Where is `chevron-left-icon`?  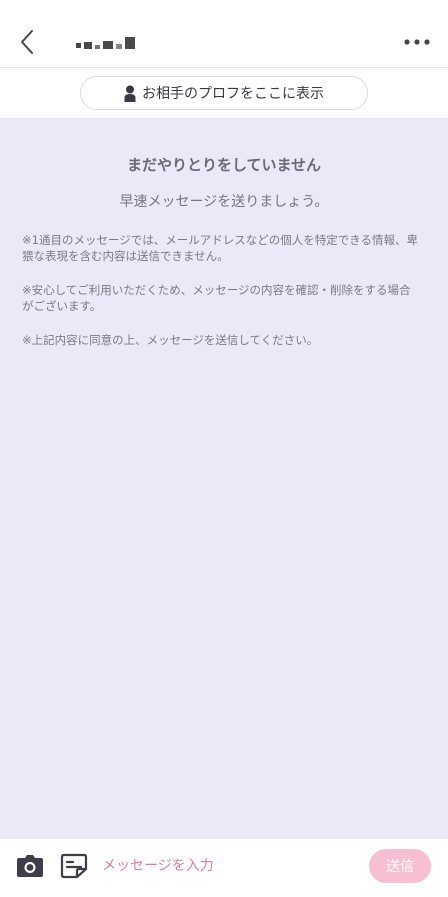 chevron-left-icon is located at coordinates (27, 42).